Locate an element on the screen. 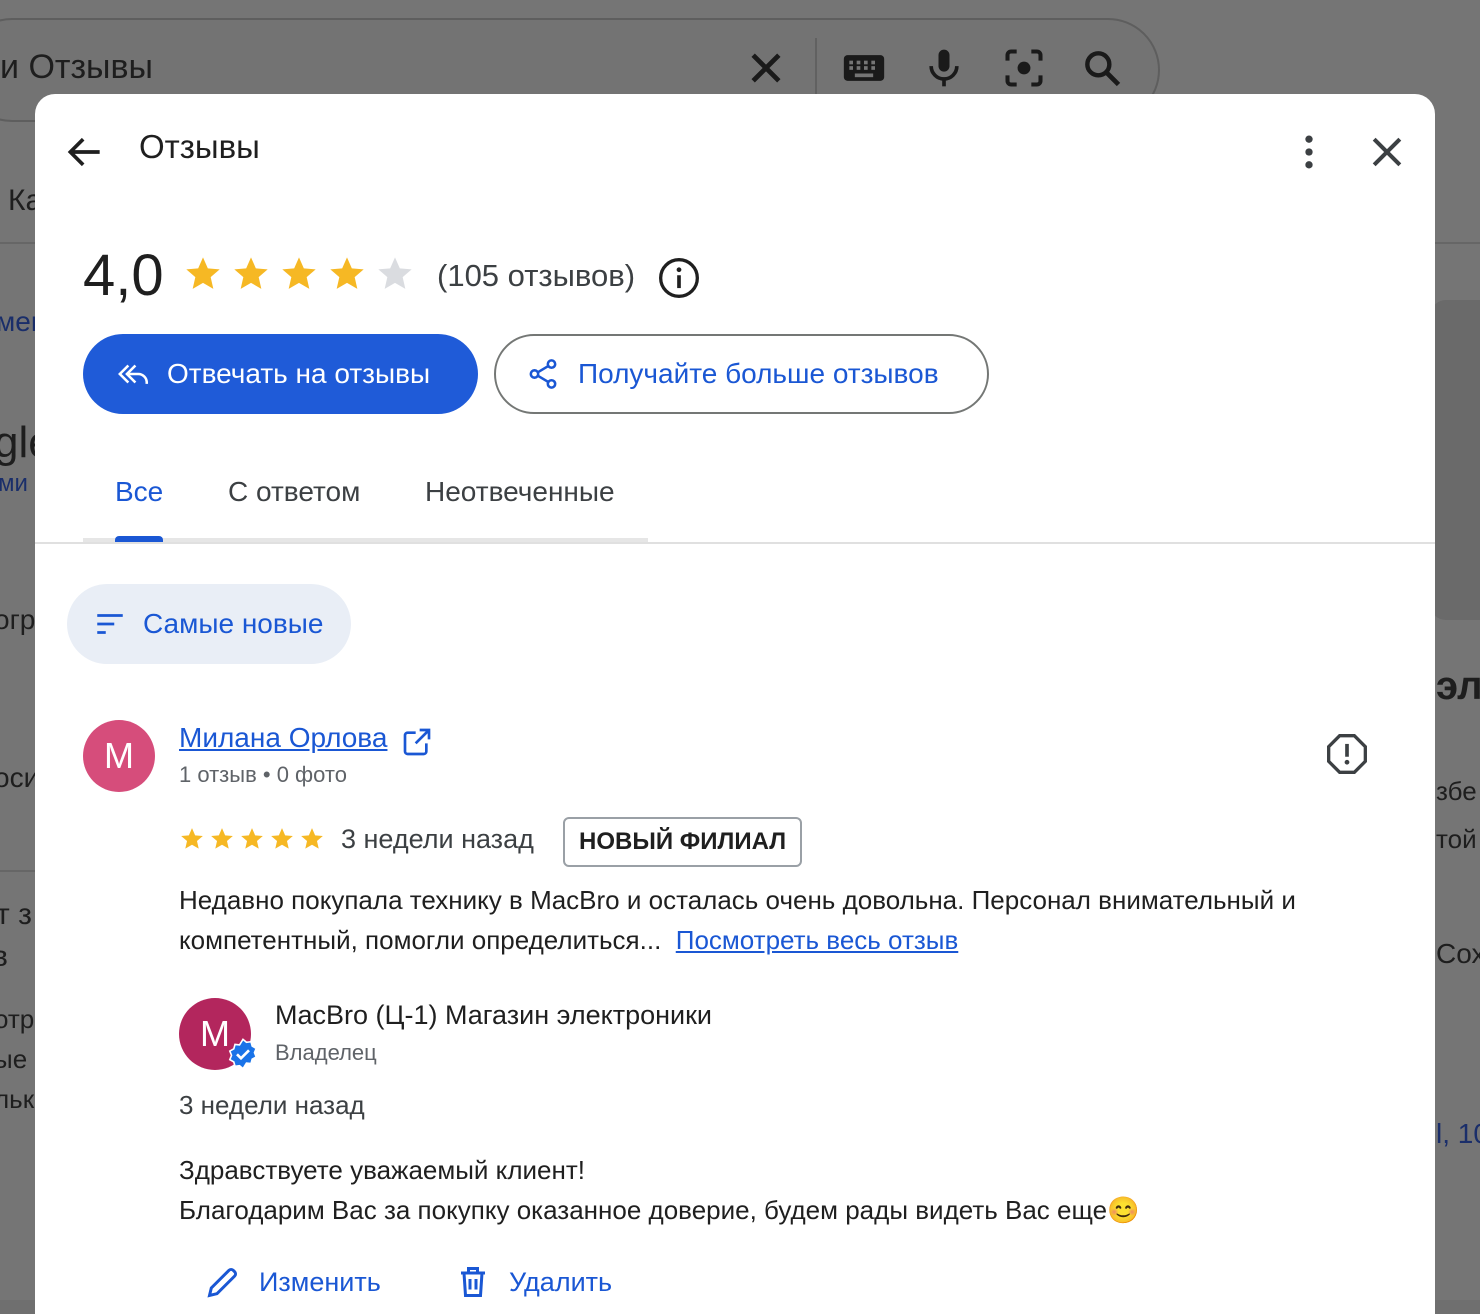 The image size is (1480, 1314). more-vert-icon is located at coordinates (1309, 152).